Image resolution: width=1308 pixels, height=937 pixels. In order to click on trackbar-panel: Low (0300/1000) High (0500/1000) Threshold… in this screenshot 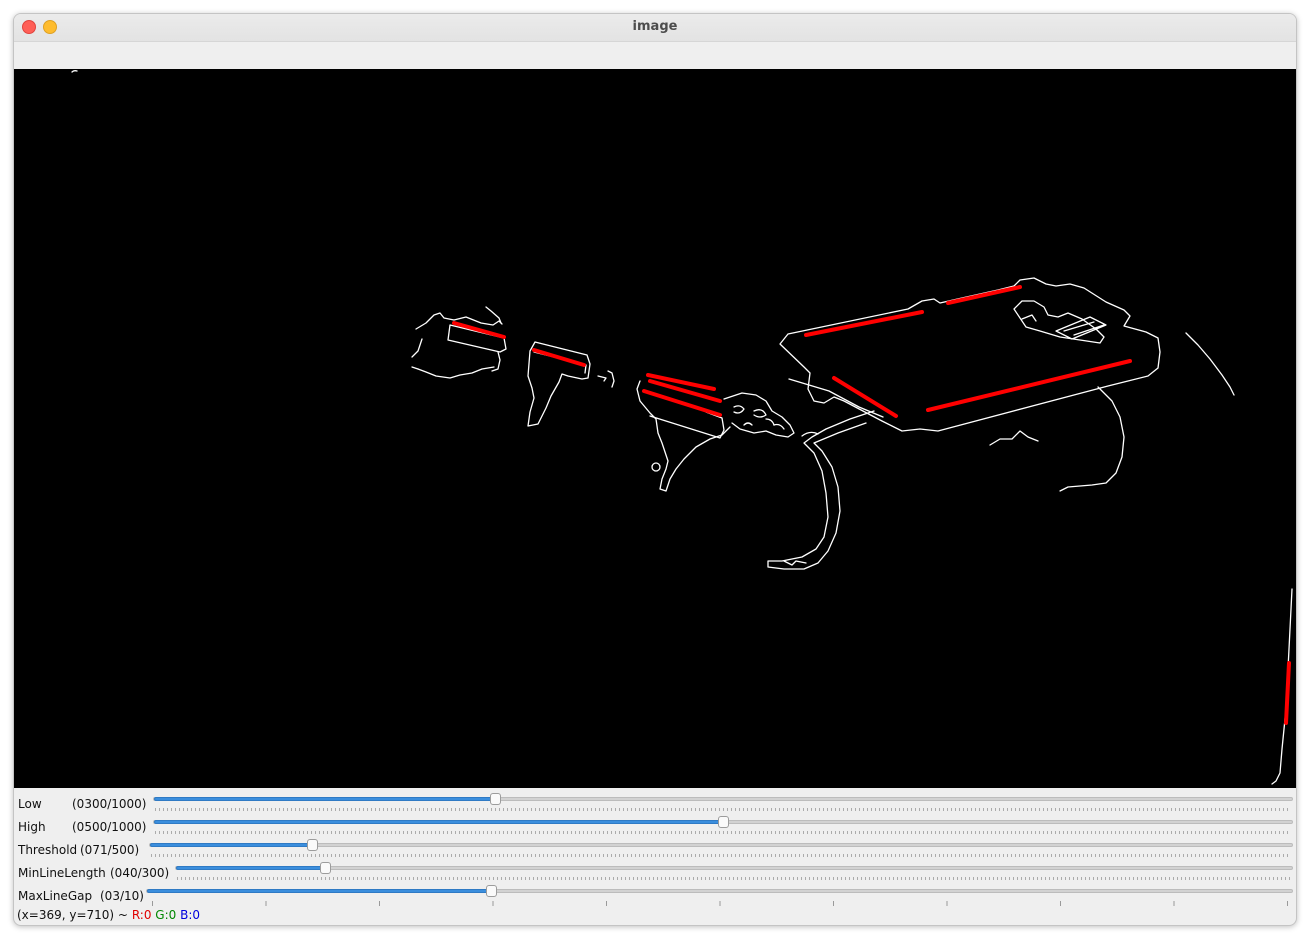, I will do `click(655, 847)`.